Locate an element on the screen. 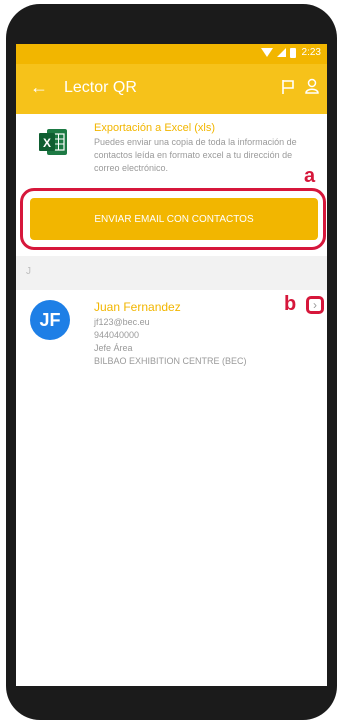 This screenshot has height=724, width=343. battery-icon is located at coordinates (292, 52).